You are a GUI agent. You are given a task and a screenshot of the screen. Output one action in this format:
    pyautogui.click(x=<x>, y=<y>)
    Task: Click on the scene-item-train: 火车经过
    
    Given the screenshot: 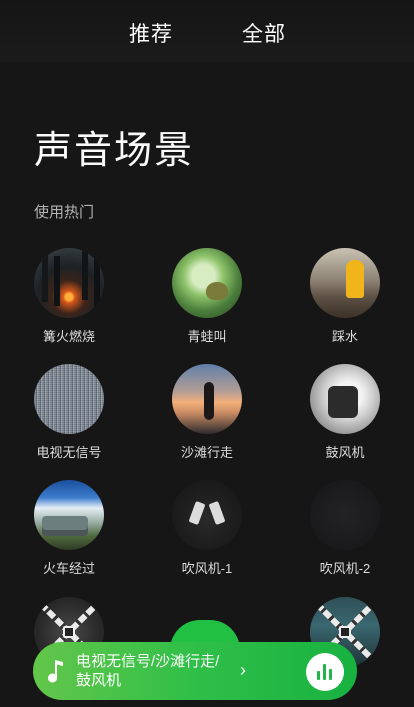 What is the action you would take?
    pyautogui.click(x=69, y=528)
    